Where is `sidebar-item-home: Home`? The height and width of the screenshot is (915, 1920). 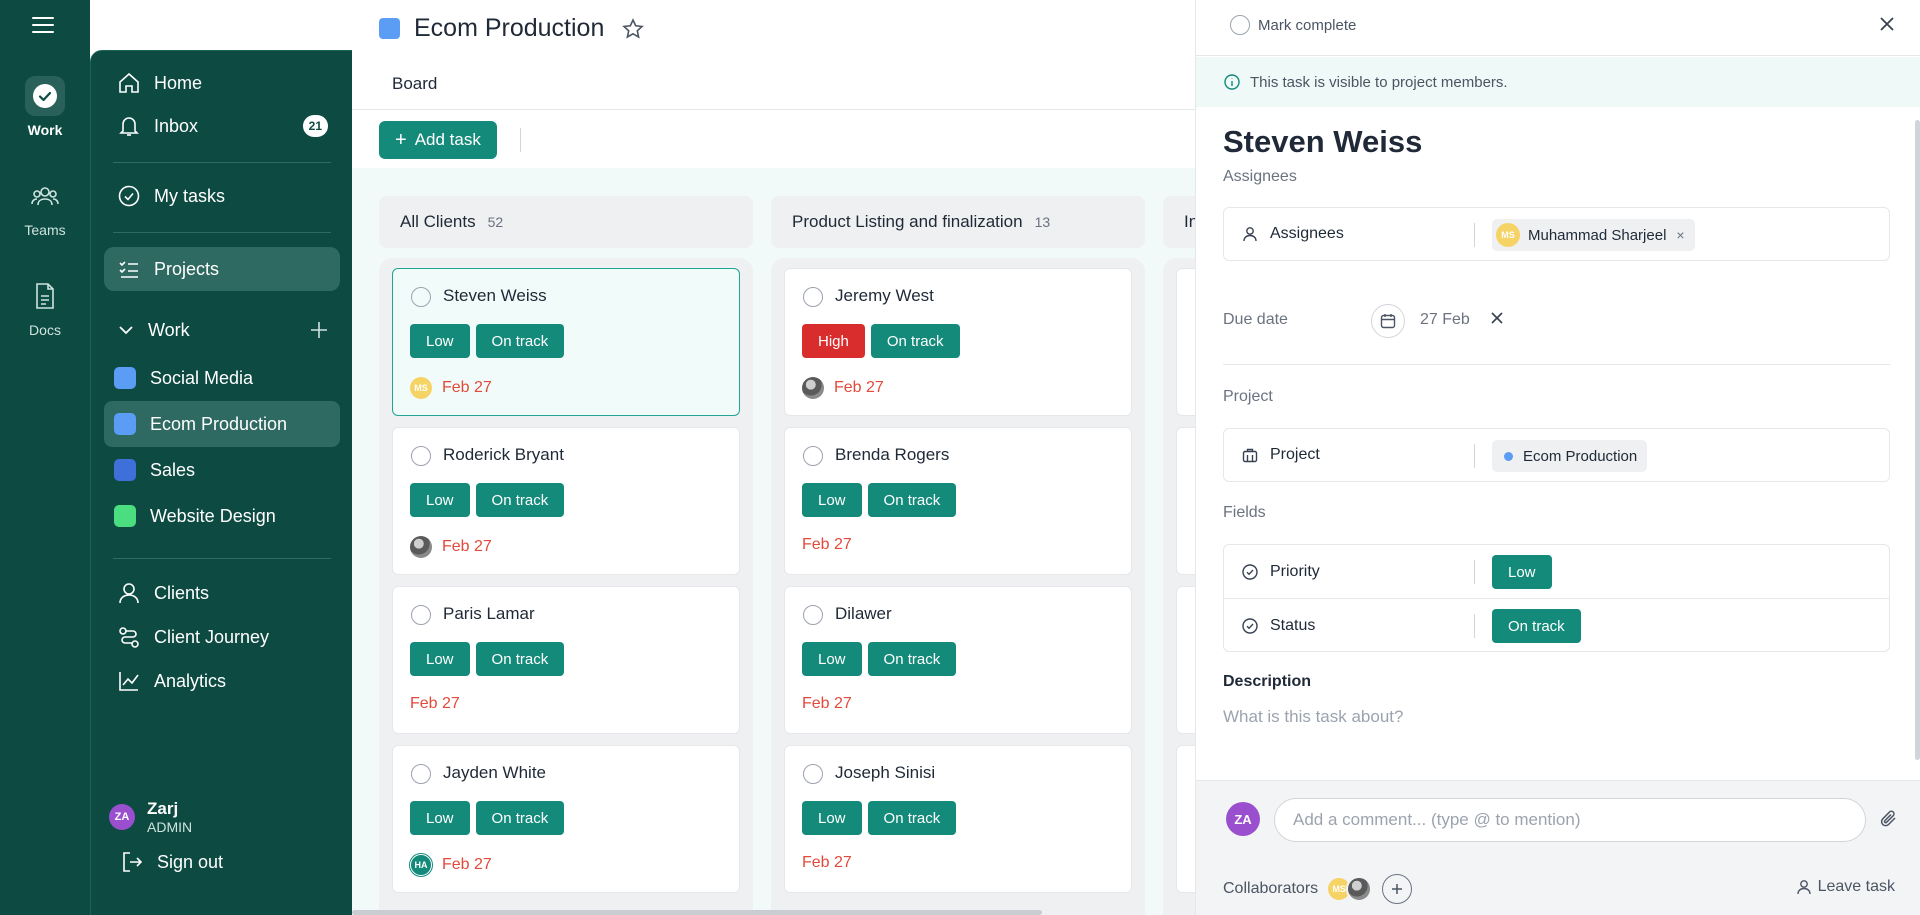
sidebar-item-home: Home is located at coordinates (222, 83).